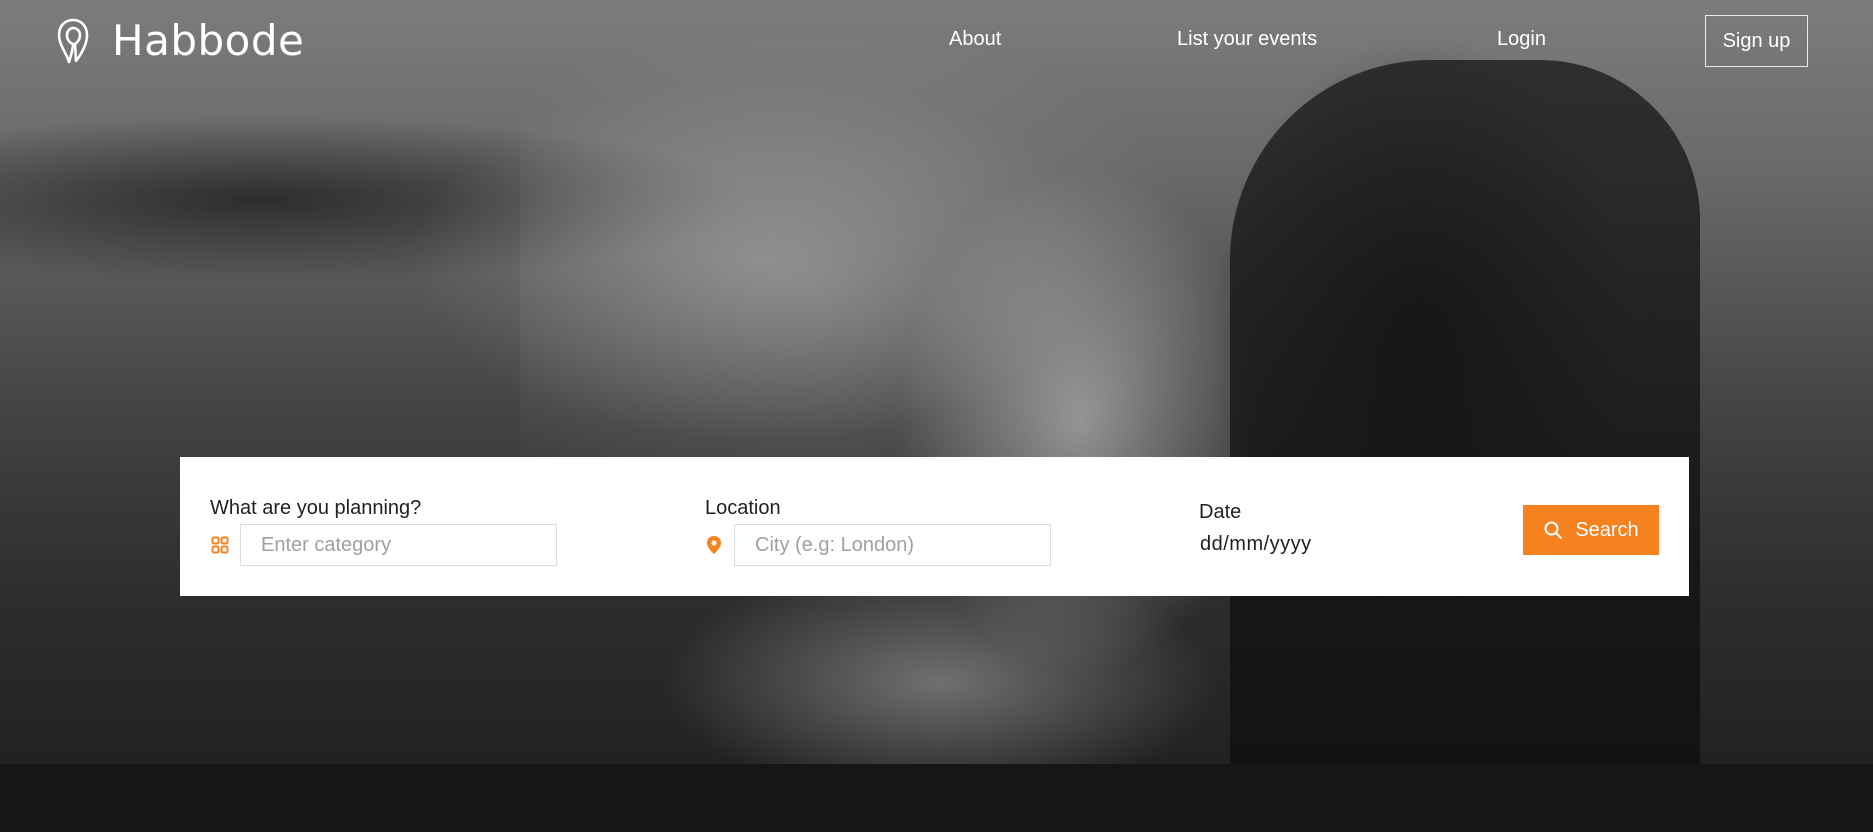  Describe the element at coordinates (1756, 41) in the screenshot. I see `signup-button: Sign up` at that location.